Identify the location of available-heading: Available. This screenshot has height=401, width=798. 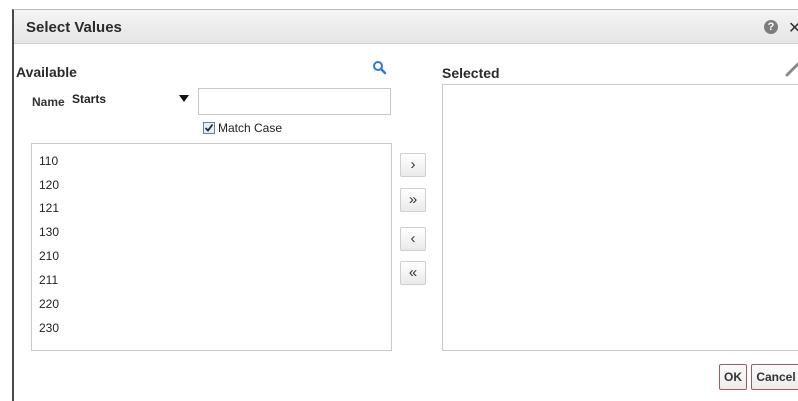
(46, 72).